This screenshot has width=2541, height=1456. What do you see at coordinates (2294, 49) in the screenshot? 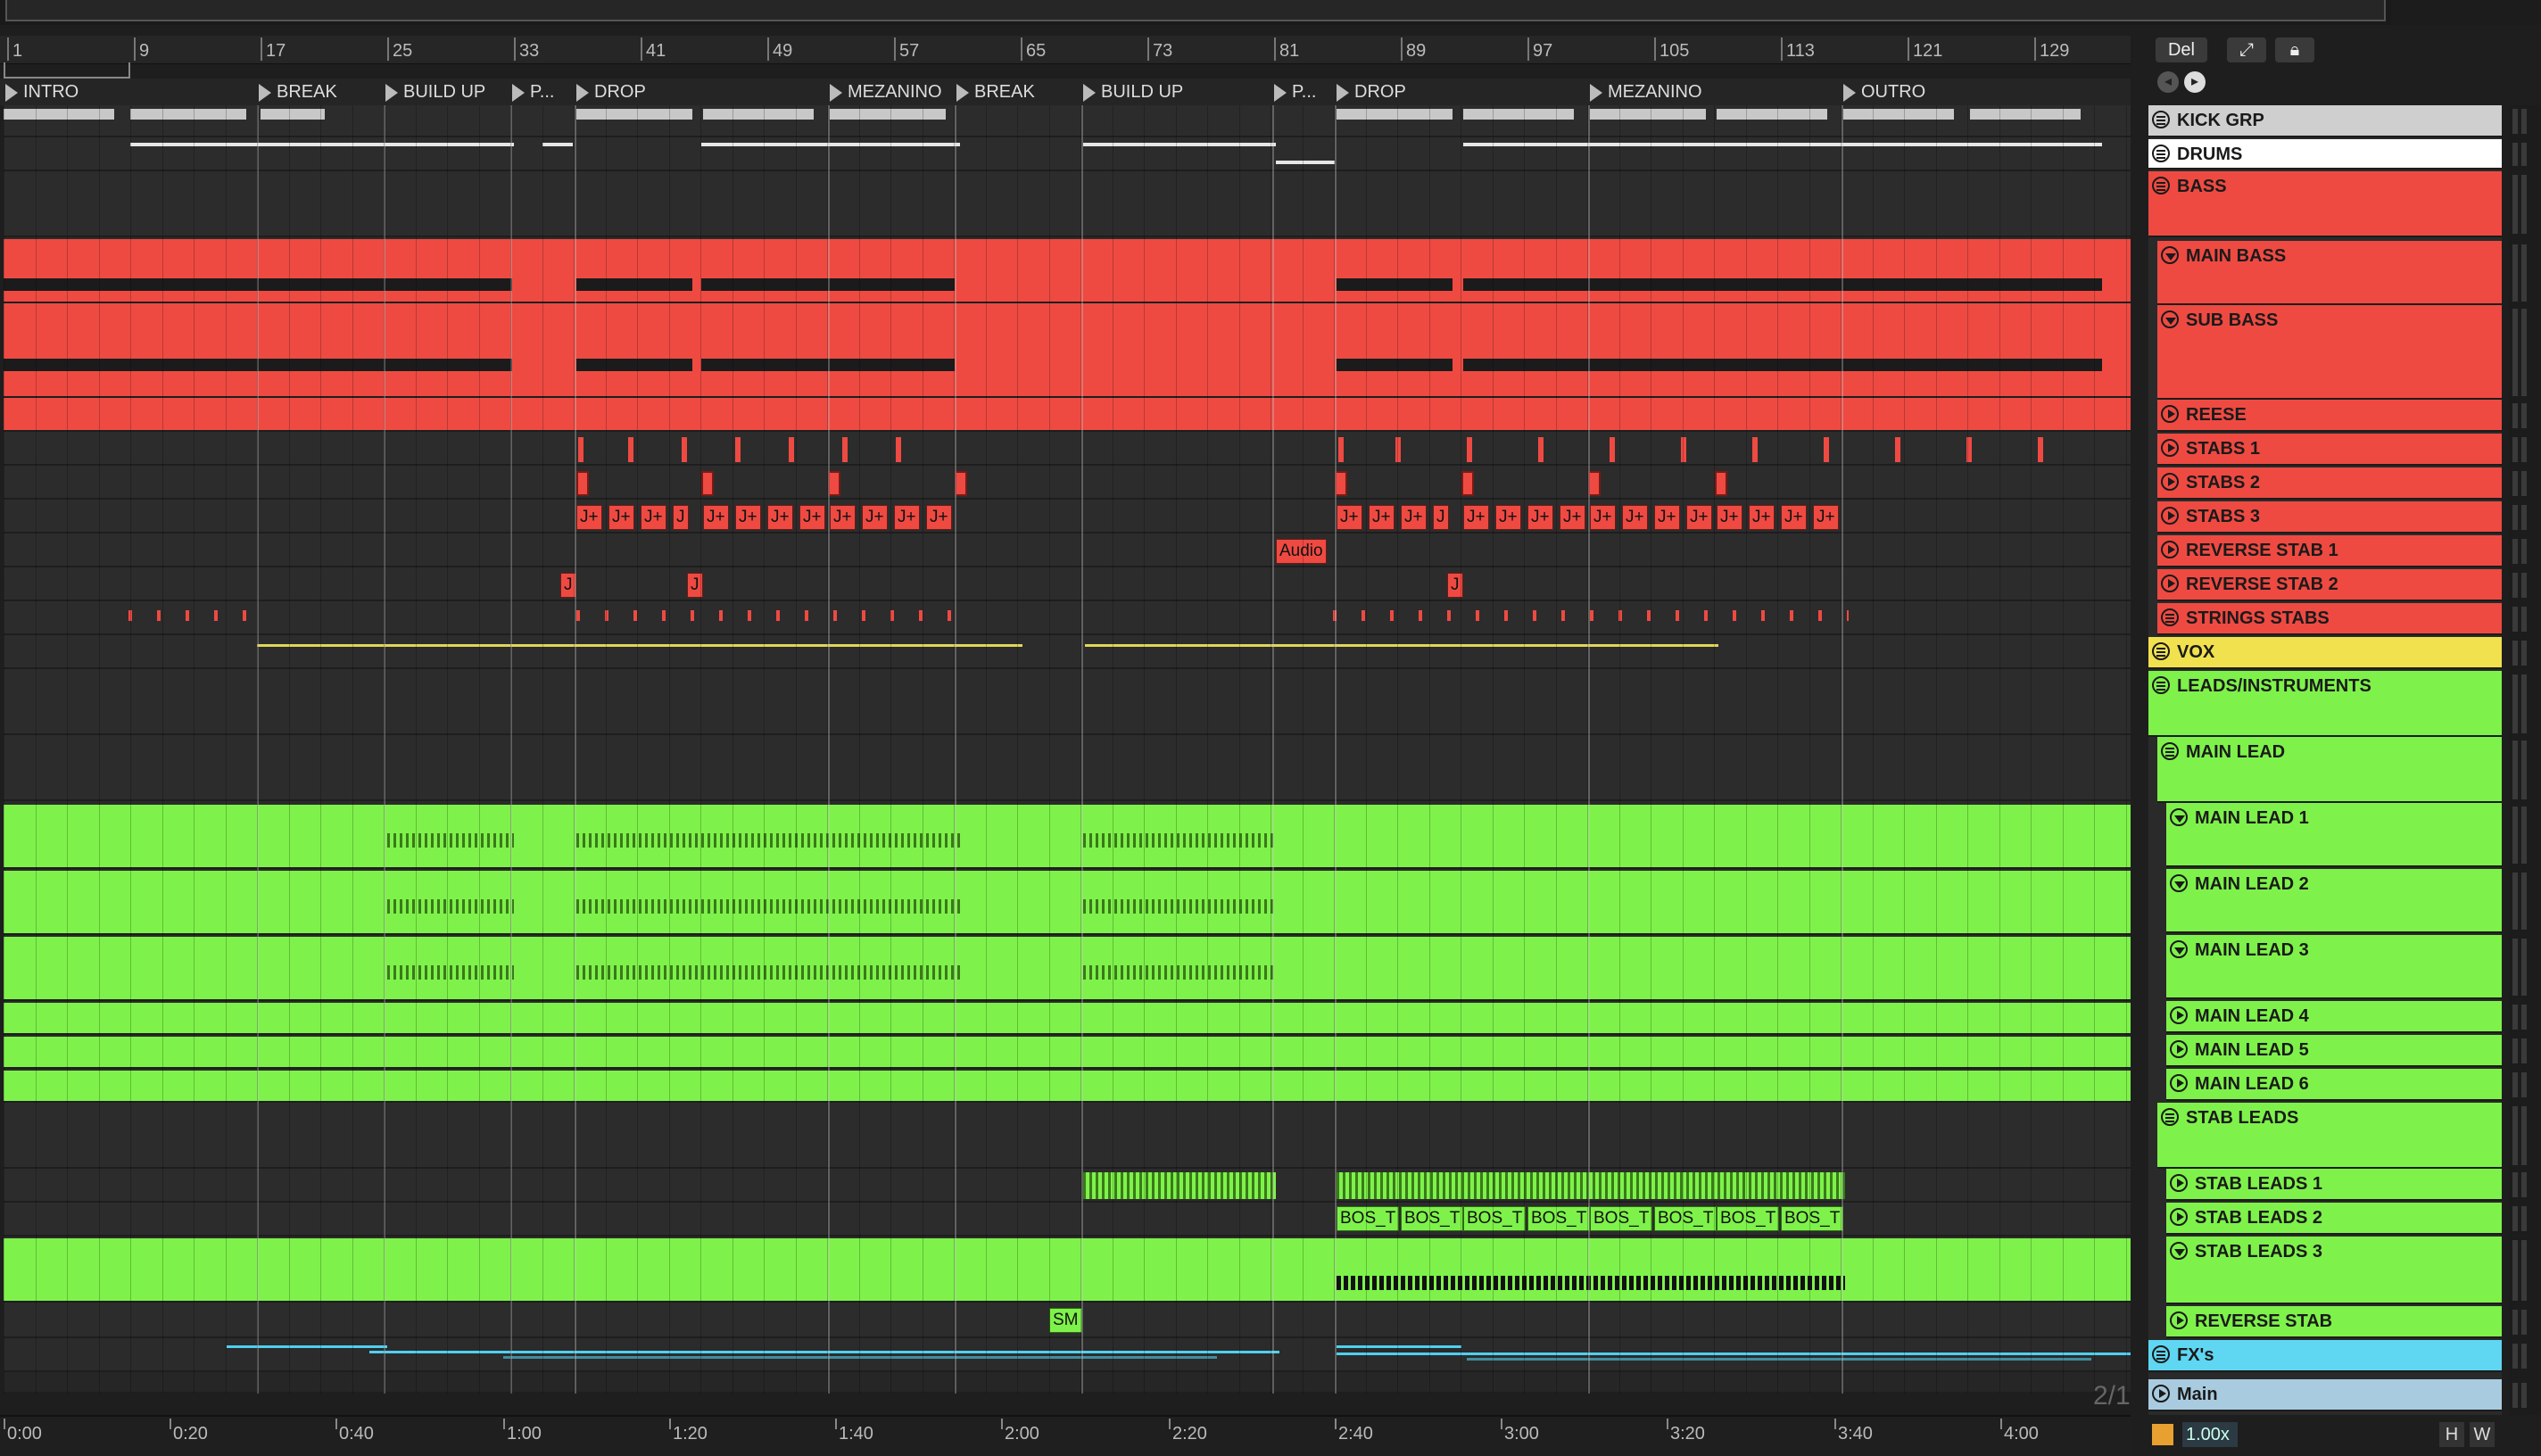
I see `lock-icon: 🔒︎` at bounding box center [2294, 49].